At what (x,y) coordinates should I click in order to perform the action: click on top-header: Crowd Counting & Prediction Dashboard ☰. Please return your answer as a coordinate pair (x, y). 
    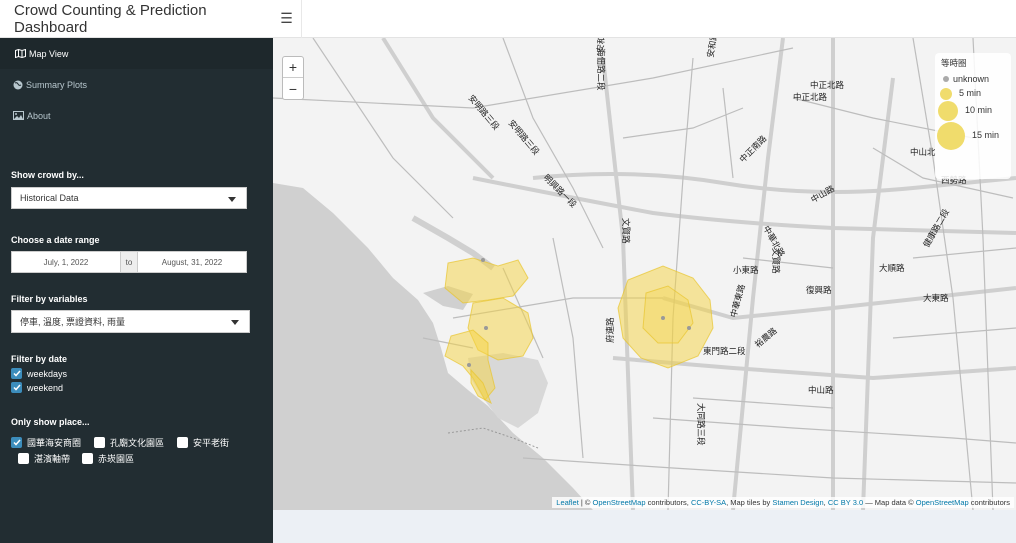
    Looking at the image, I should click on (508, 19).